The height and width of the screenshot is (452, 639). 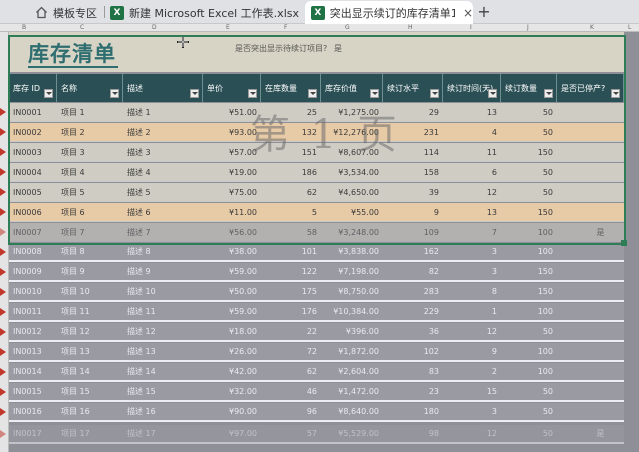 What do you see at coordinates (74, 12) in the screenshot?
I see `tab-template-zone: 模板专区` at bounding box center [74, 12].